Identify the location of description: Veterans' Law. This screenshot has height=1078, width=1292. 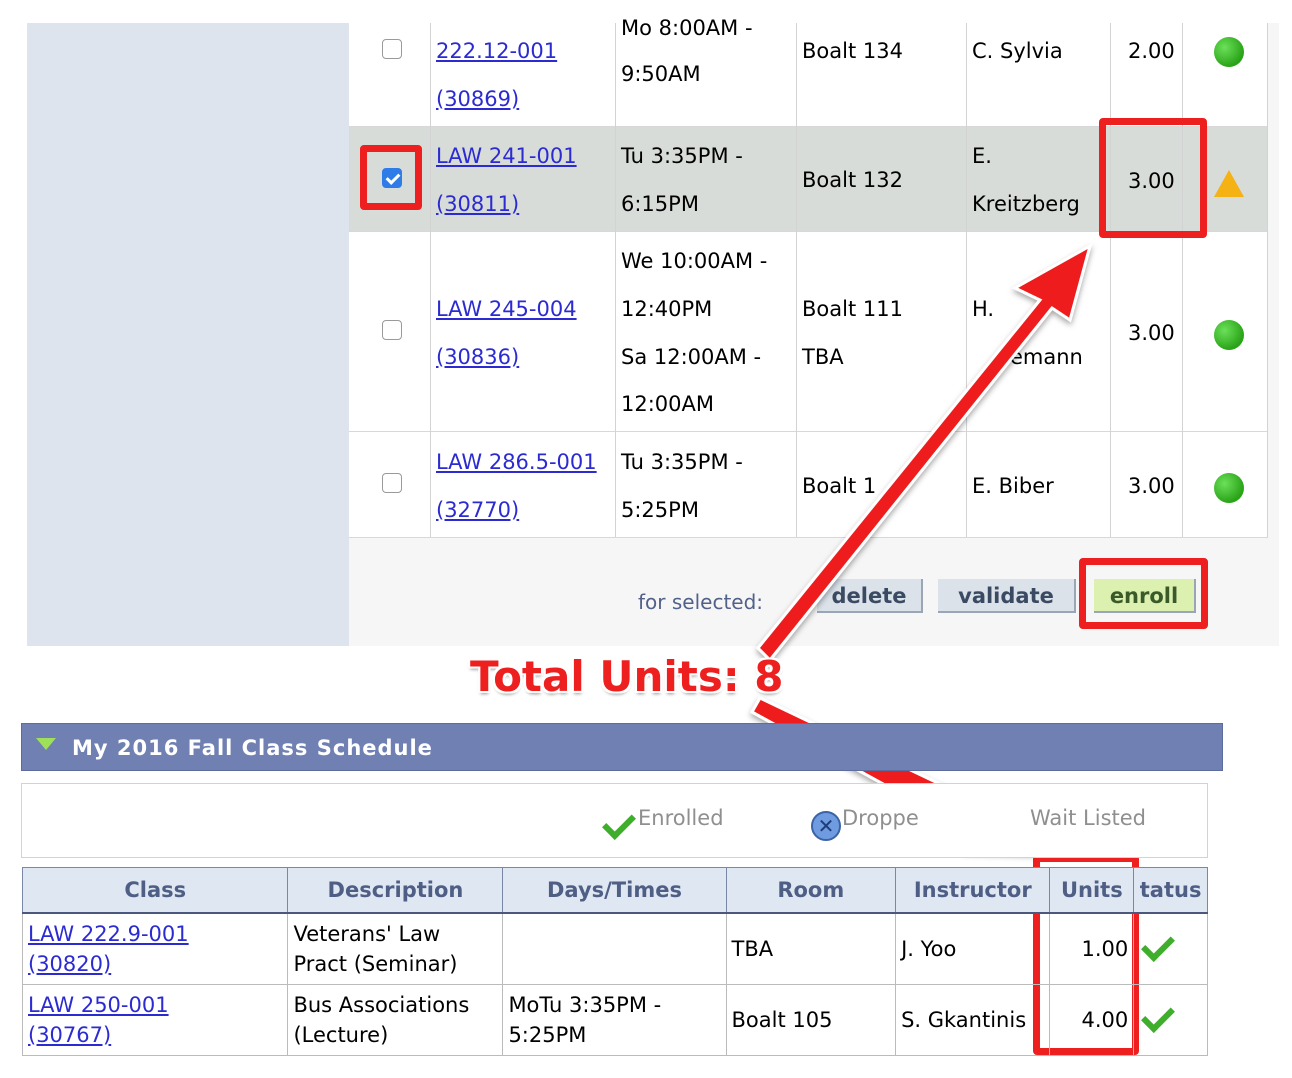
(367, 934).